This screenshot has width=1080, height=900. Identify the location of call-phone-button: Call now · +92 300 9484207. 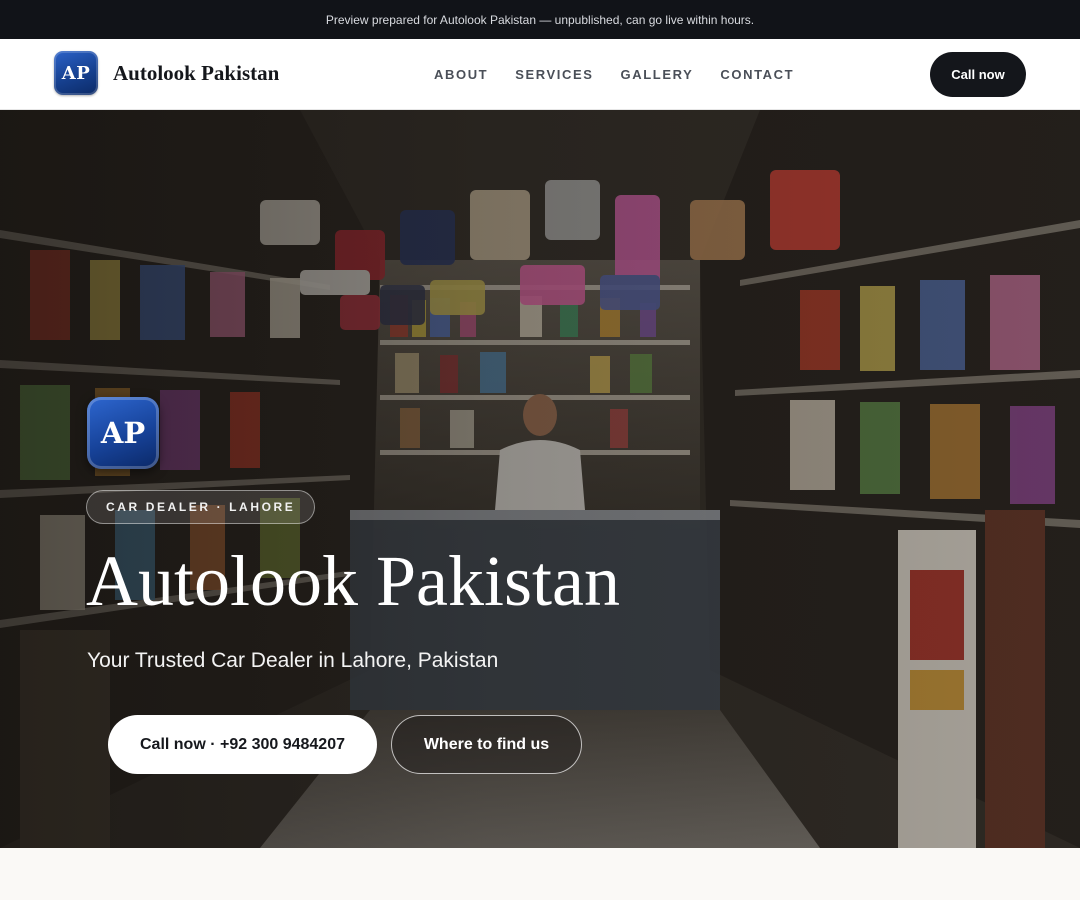
(242, 744).